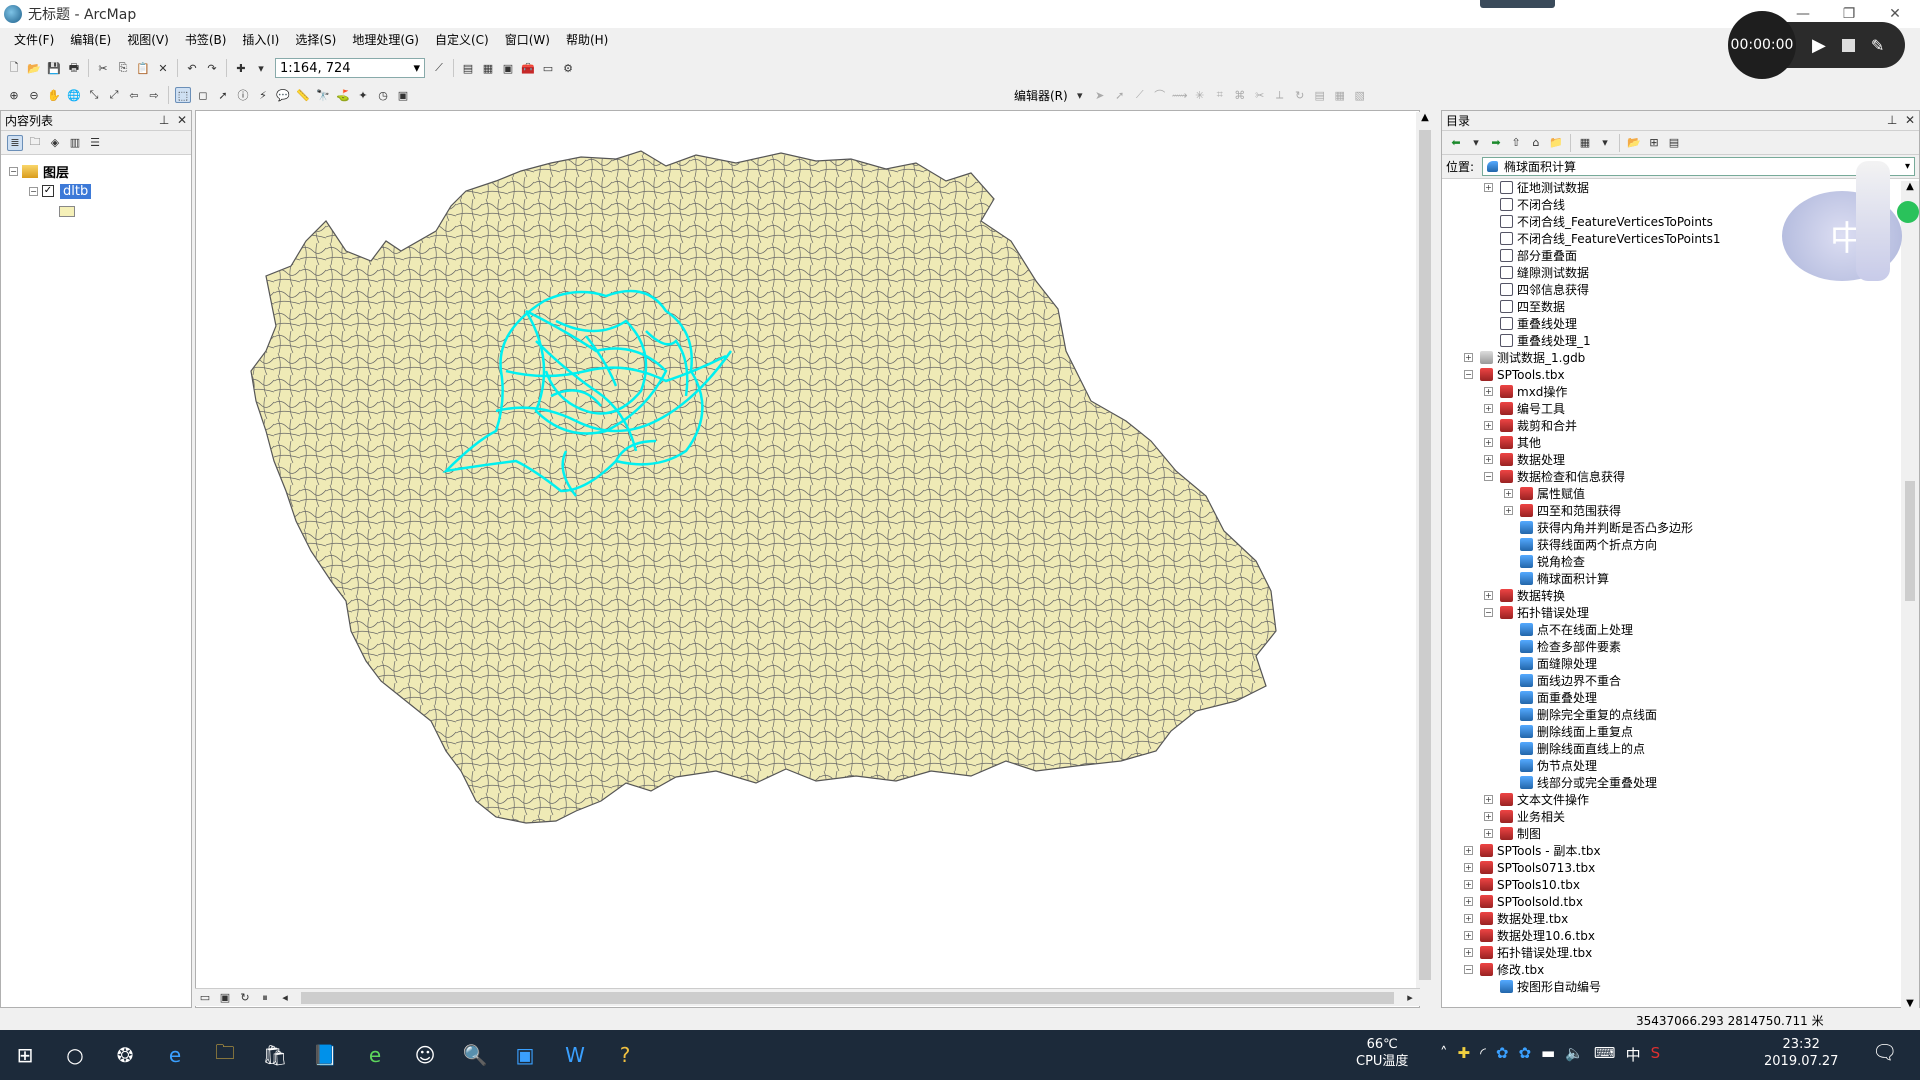 Image resolution: width=1920 pixels, height=1080 pixels. I want to click on help-icon: ?, so click(625, 1055).